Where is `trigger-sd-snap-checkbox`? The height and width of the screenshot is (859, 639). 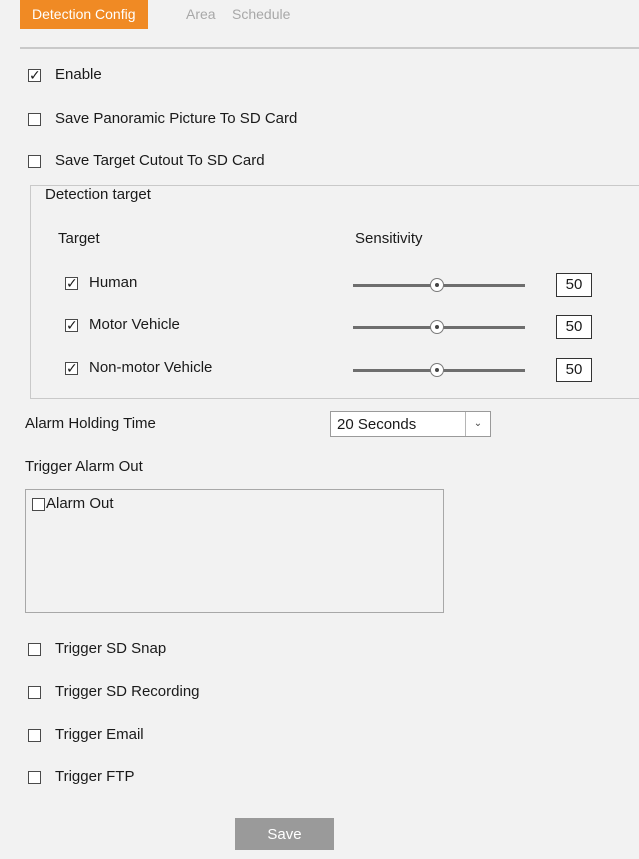 trigger-sd-snap-checkbox is located at coordinates (34, 649).